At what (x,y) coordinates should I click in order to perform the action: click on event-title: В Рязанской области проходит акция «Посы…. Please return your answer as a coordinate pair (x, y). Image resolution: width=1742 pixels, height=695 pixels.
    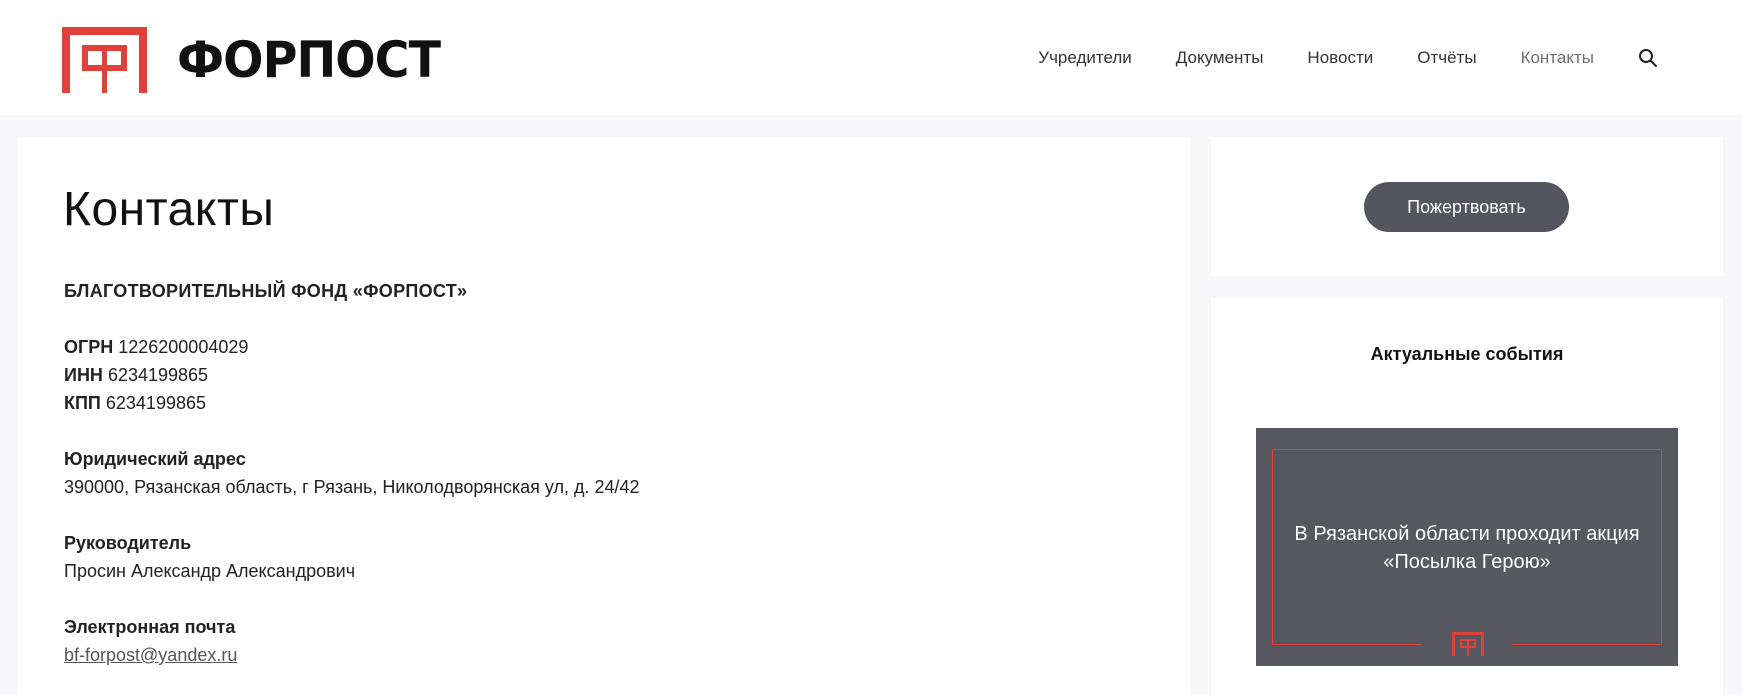
    Looking at the image, I should click on (1467, 548).